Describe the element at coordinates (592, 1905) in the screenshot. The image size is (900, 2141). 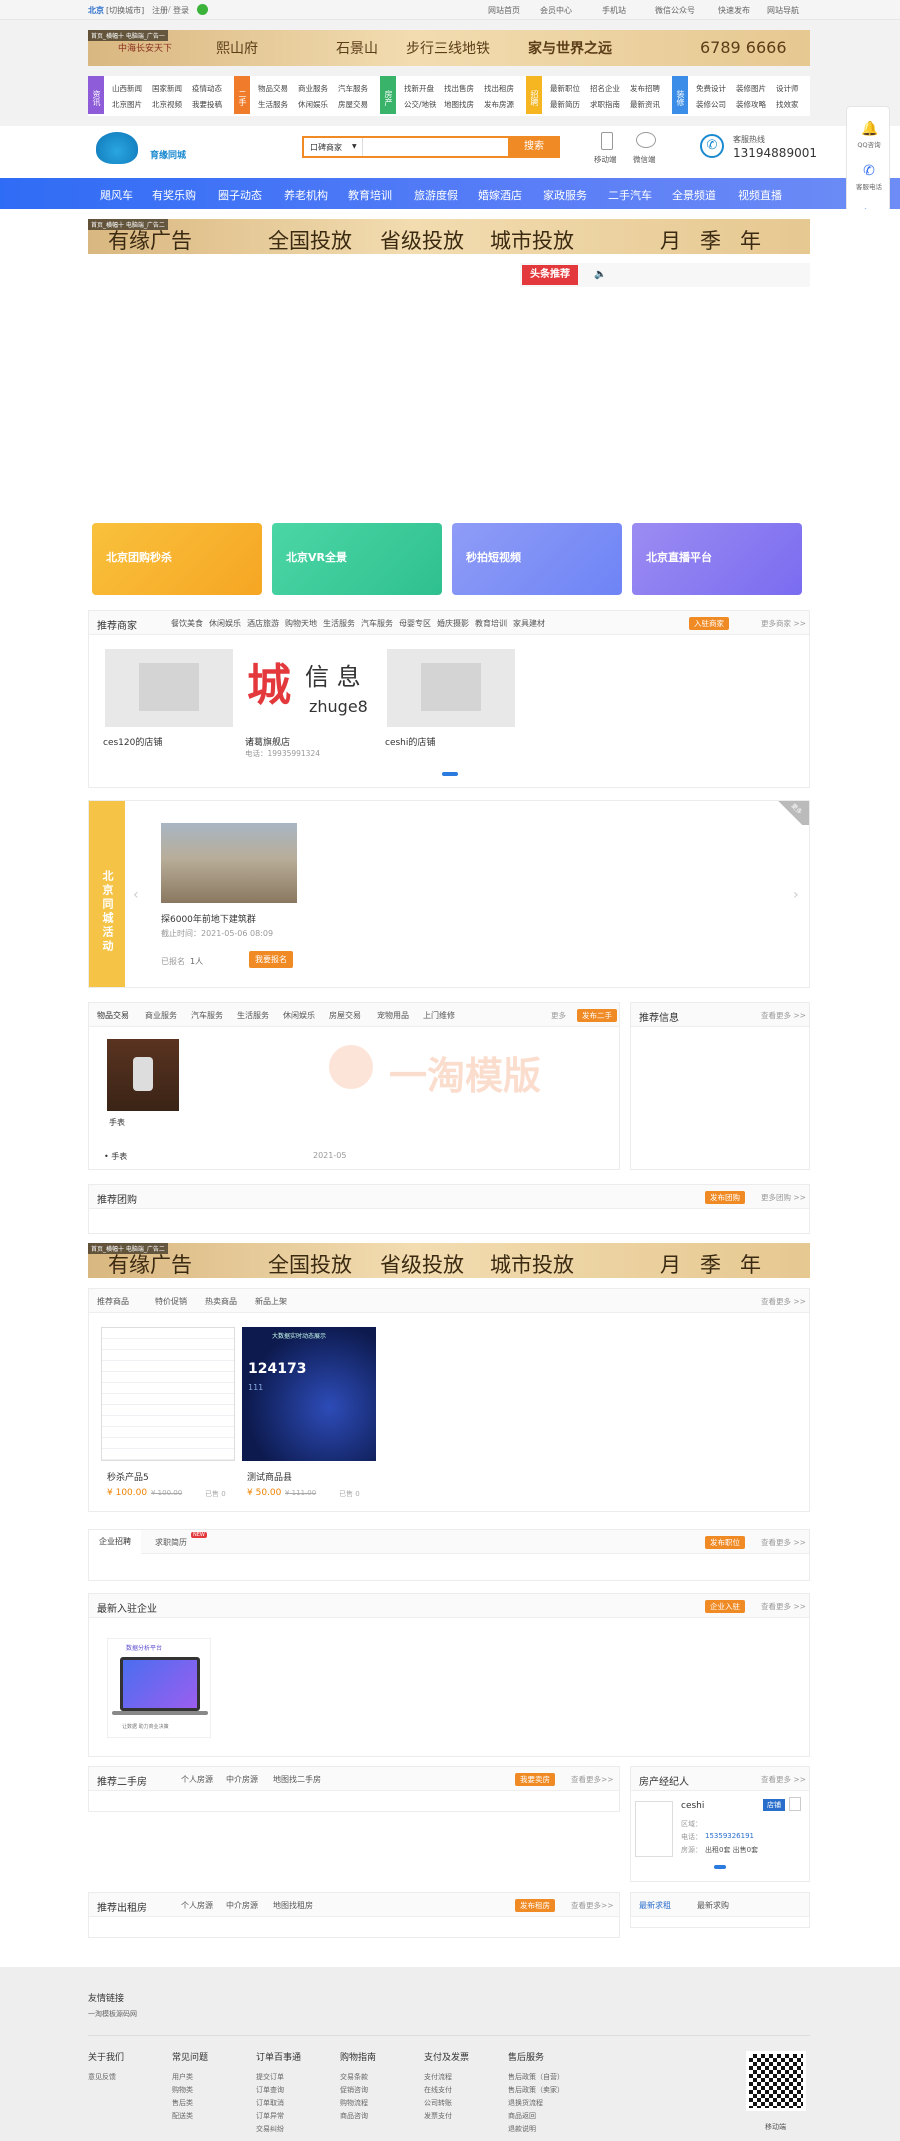
I see `more-link: 查看更多>>` at that location.